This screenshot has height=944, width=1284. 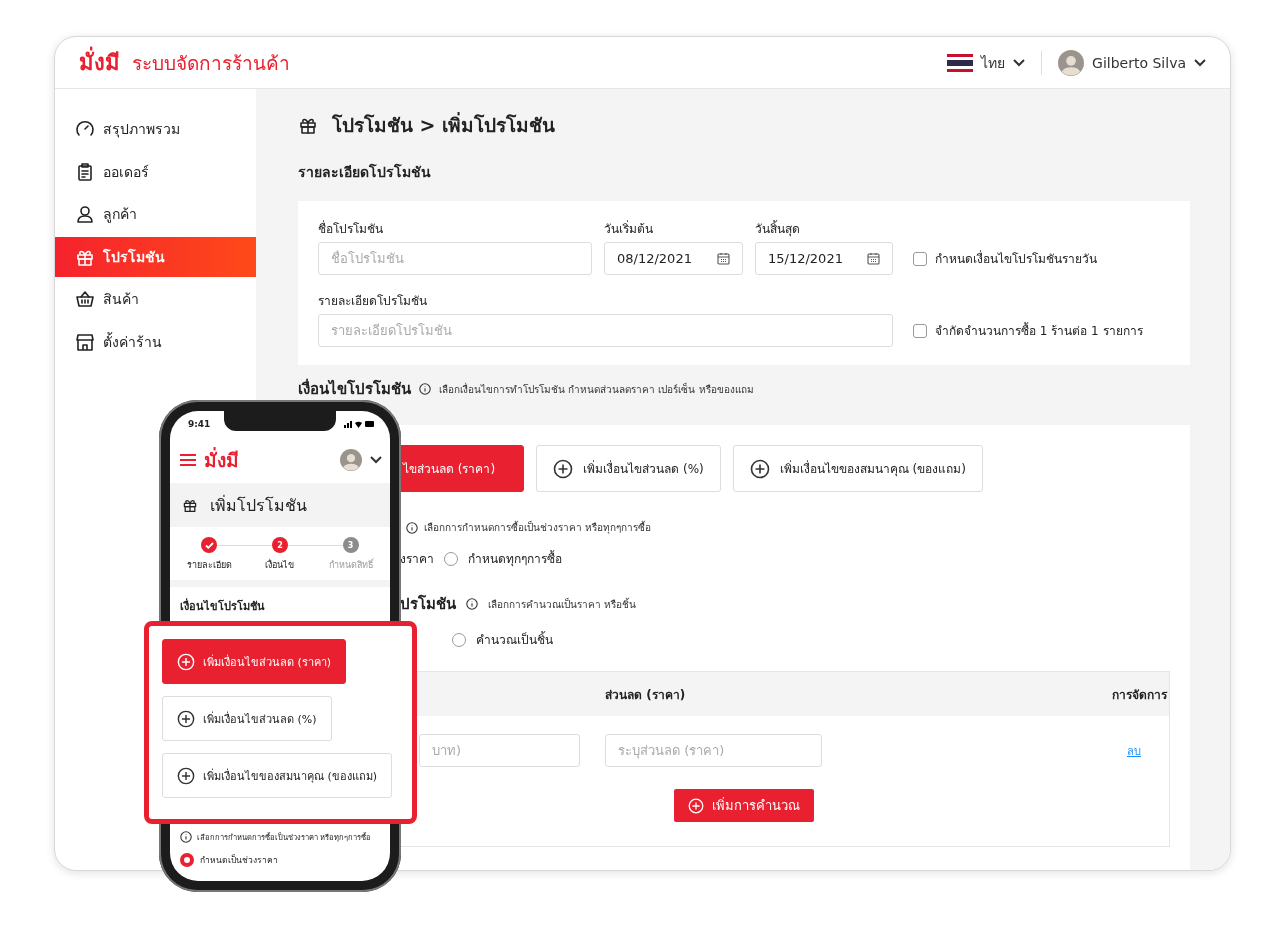 What do you see at coordinates (499, 750) in the screenshot?
I see `price-input-field: บาท)` at bounding box center [499, 750].